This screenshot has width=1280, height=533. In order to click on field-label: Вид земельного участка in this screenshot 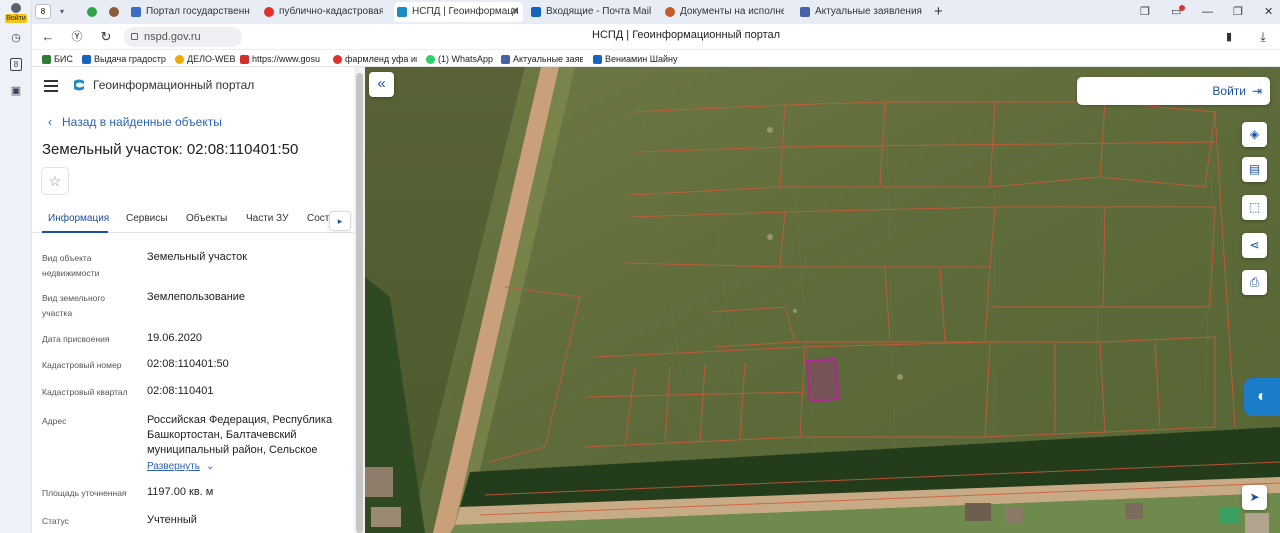, I will do `click(74, 305)`.